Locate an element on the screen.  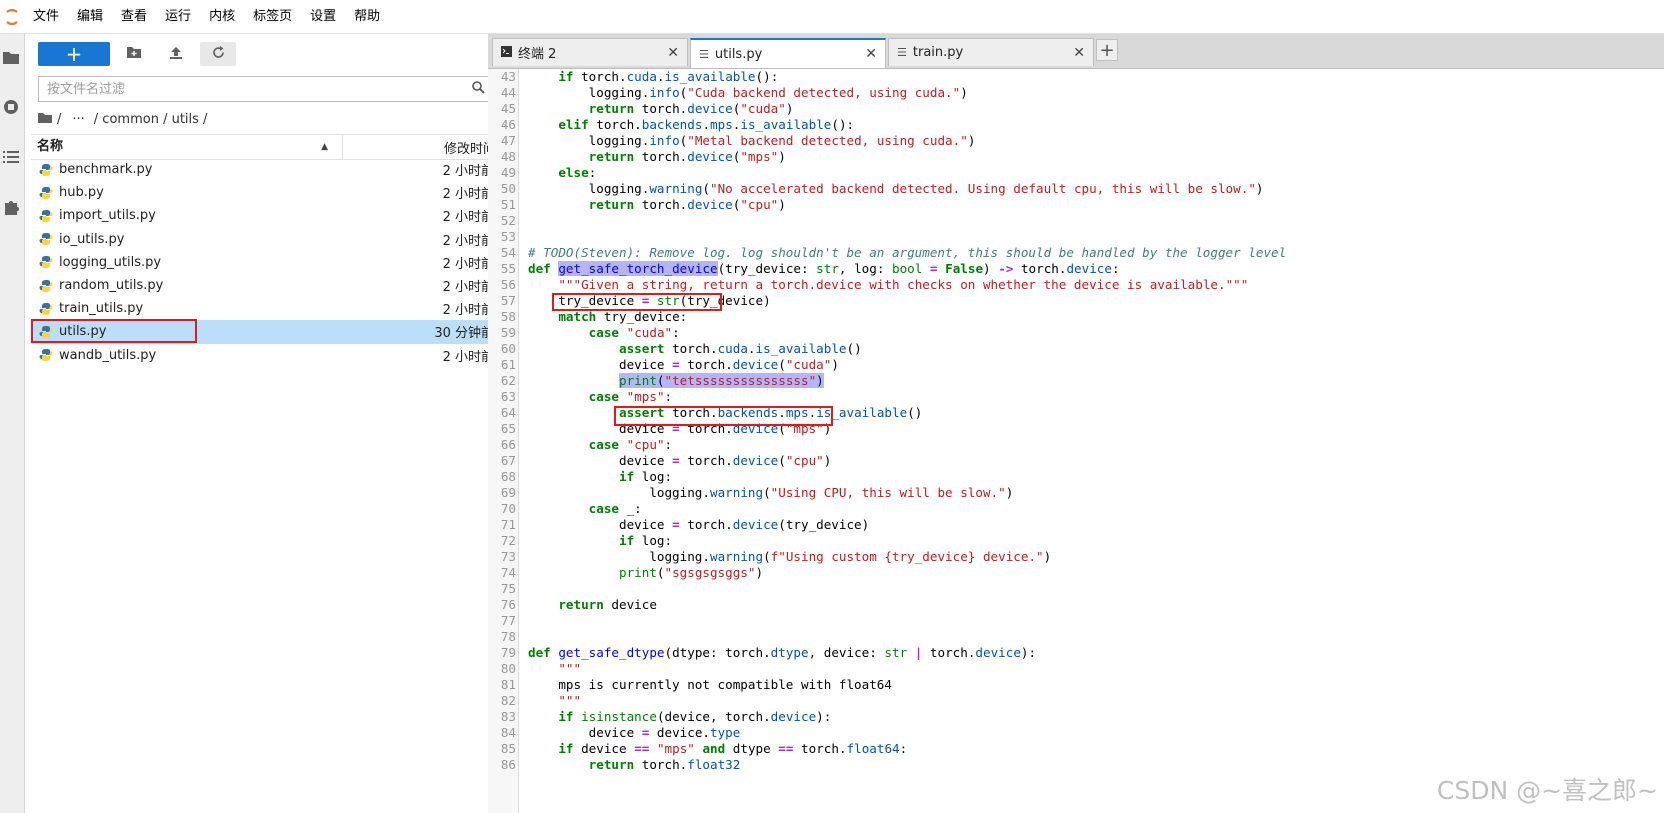
menu-run: 运行 is located at coordinates (178, 16).